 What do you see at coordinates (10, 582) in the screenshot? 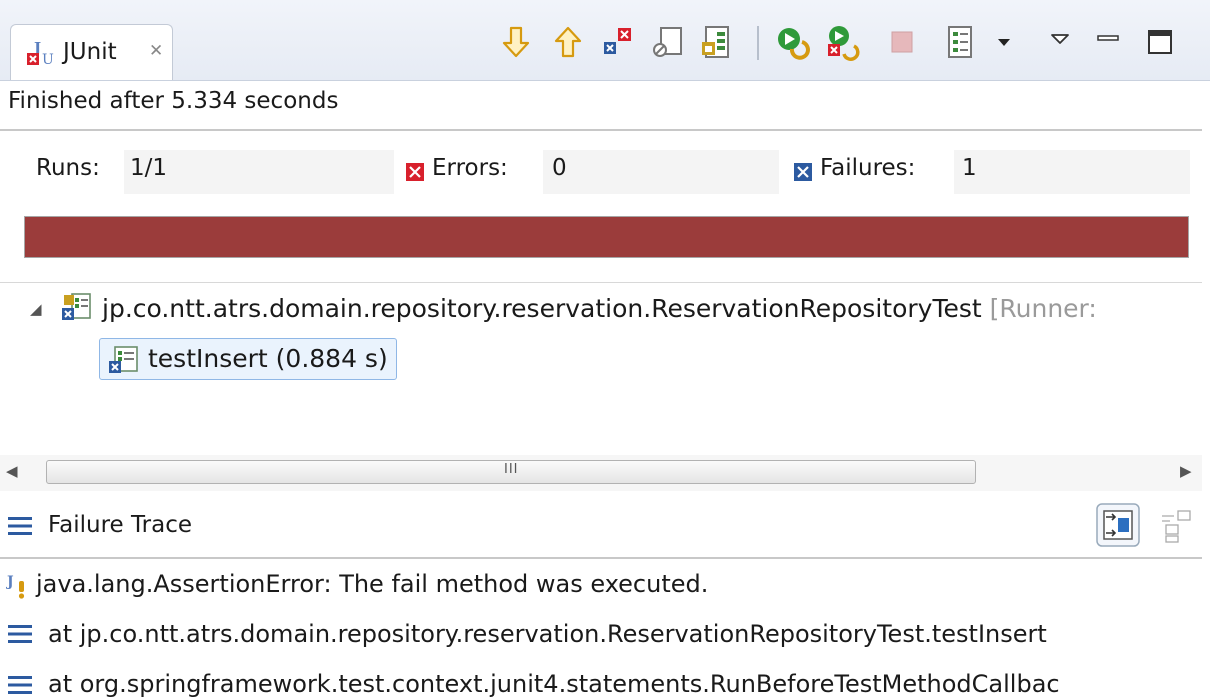
I see `svg-text: J` at bounding box center [10, 582].